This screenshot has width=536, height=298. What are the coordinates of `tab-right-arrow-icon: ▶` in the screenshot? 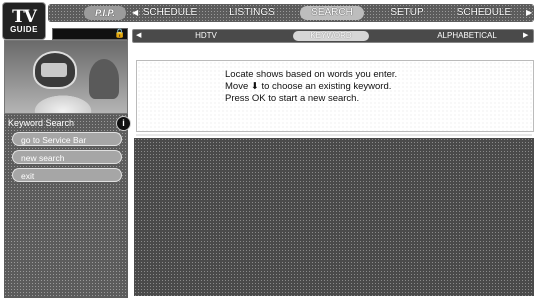 It's located at (525, 36).